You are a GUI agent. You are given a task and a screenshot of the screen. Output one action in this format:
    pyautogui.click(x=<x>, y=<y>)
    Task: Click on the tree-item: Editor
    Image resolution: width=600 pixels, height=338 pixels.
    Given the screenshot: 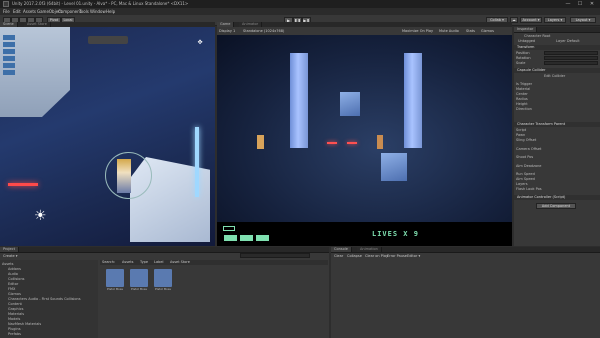 What is the action you would take?
    pyautogui.click(x=13, y=284)
    